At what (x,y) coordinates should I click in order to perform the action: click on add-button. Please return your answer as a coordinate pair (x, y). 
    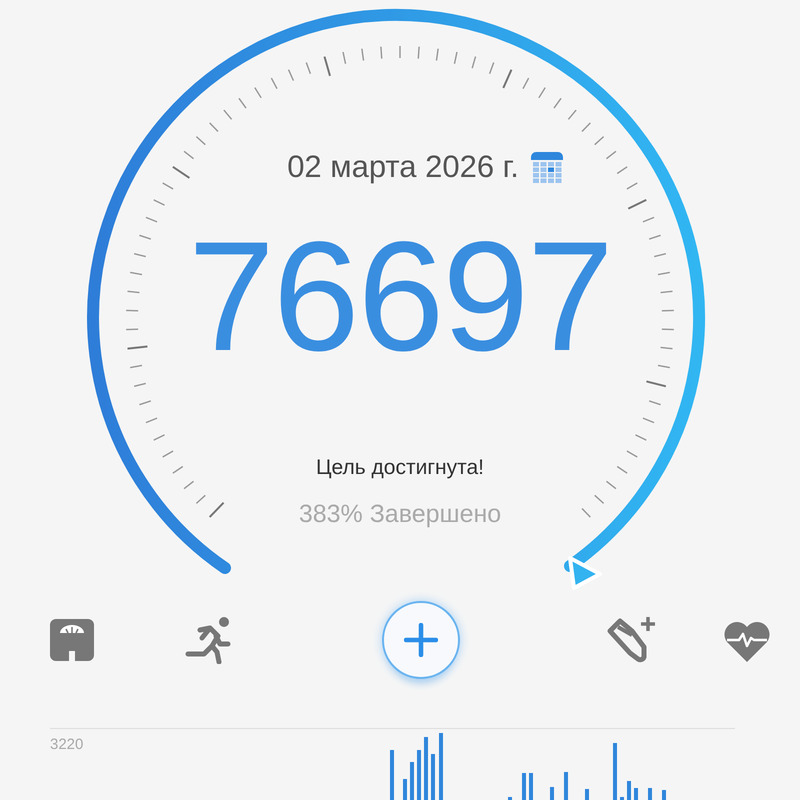
    Looking at the image, I should click on (421, 640).